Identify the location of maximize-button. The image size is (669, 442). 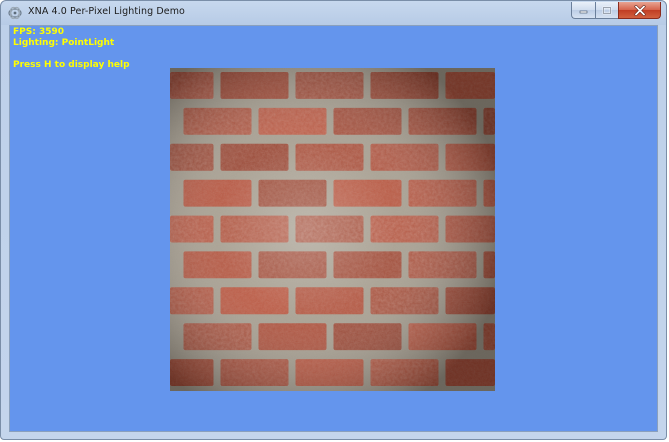
(606, 10).